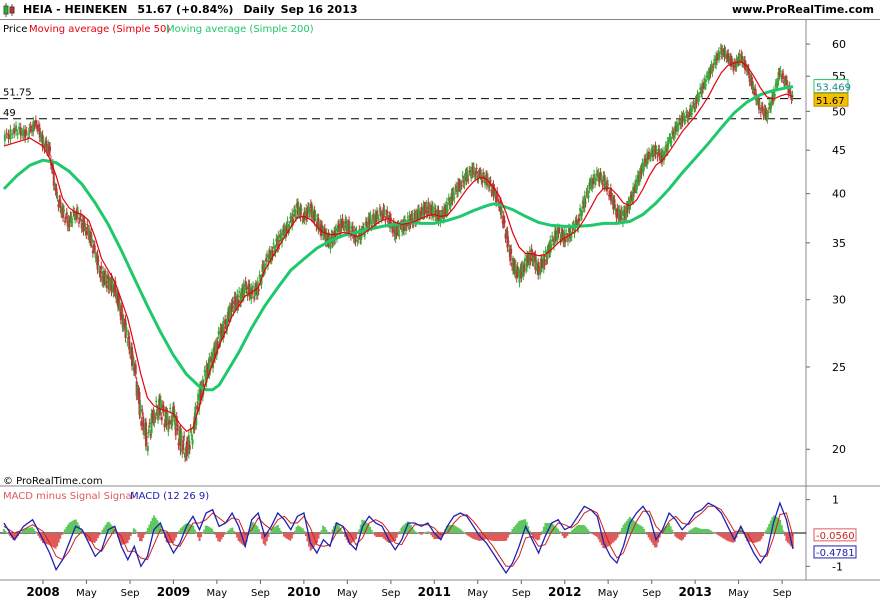  Describe the element at coordinates (803, 9) in the screenshot. I see `site-link: www.ProRealTime.com` at that location.